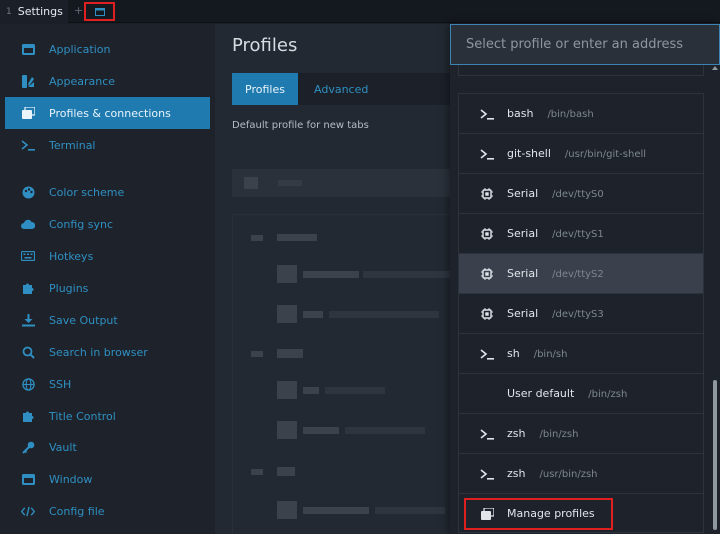 This screenshot has width=720, height=534. Describe the element at coordinates (28, 256) in the screenshot. I see `keyboard-icon` at that location.